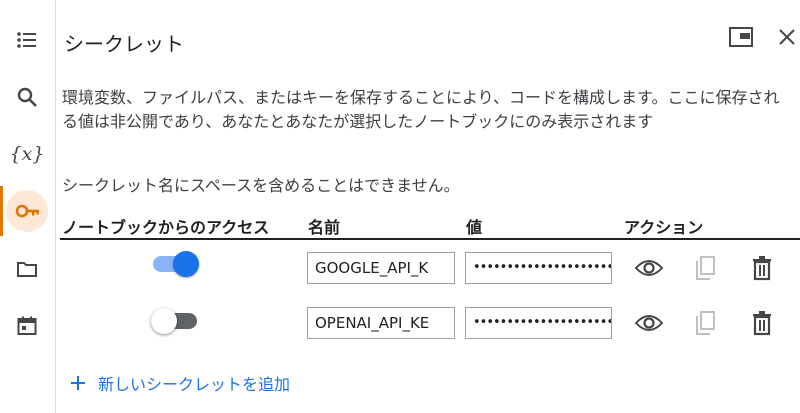 Image resolution: width=800 pixels, height=413 pixels. What do you see at coordinates (124, 44) in the screenshot?
I see `panel-title: シークレット` at bounding box center [124, 44].